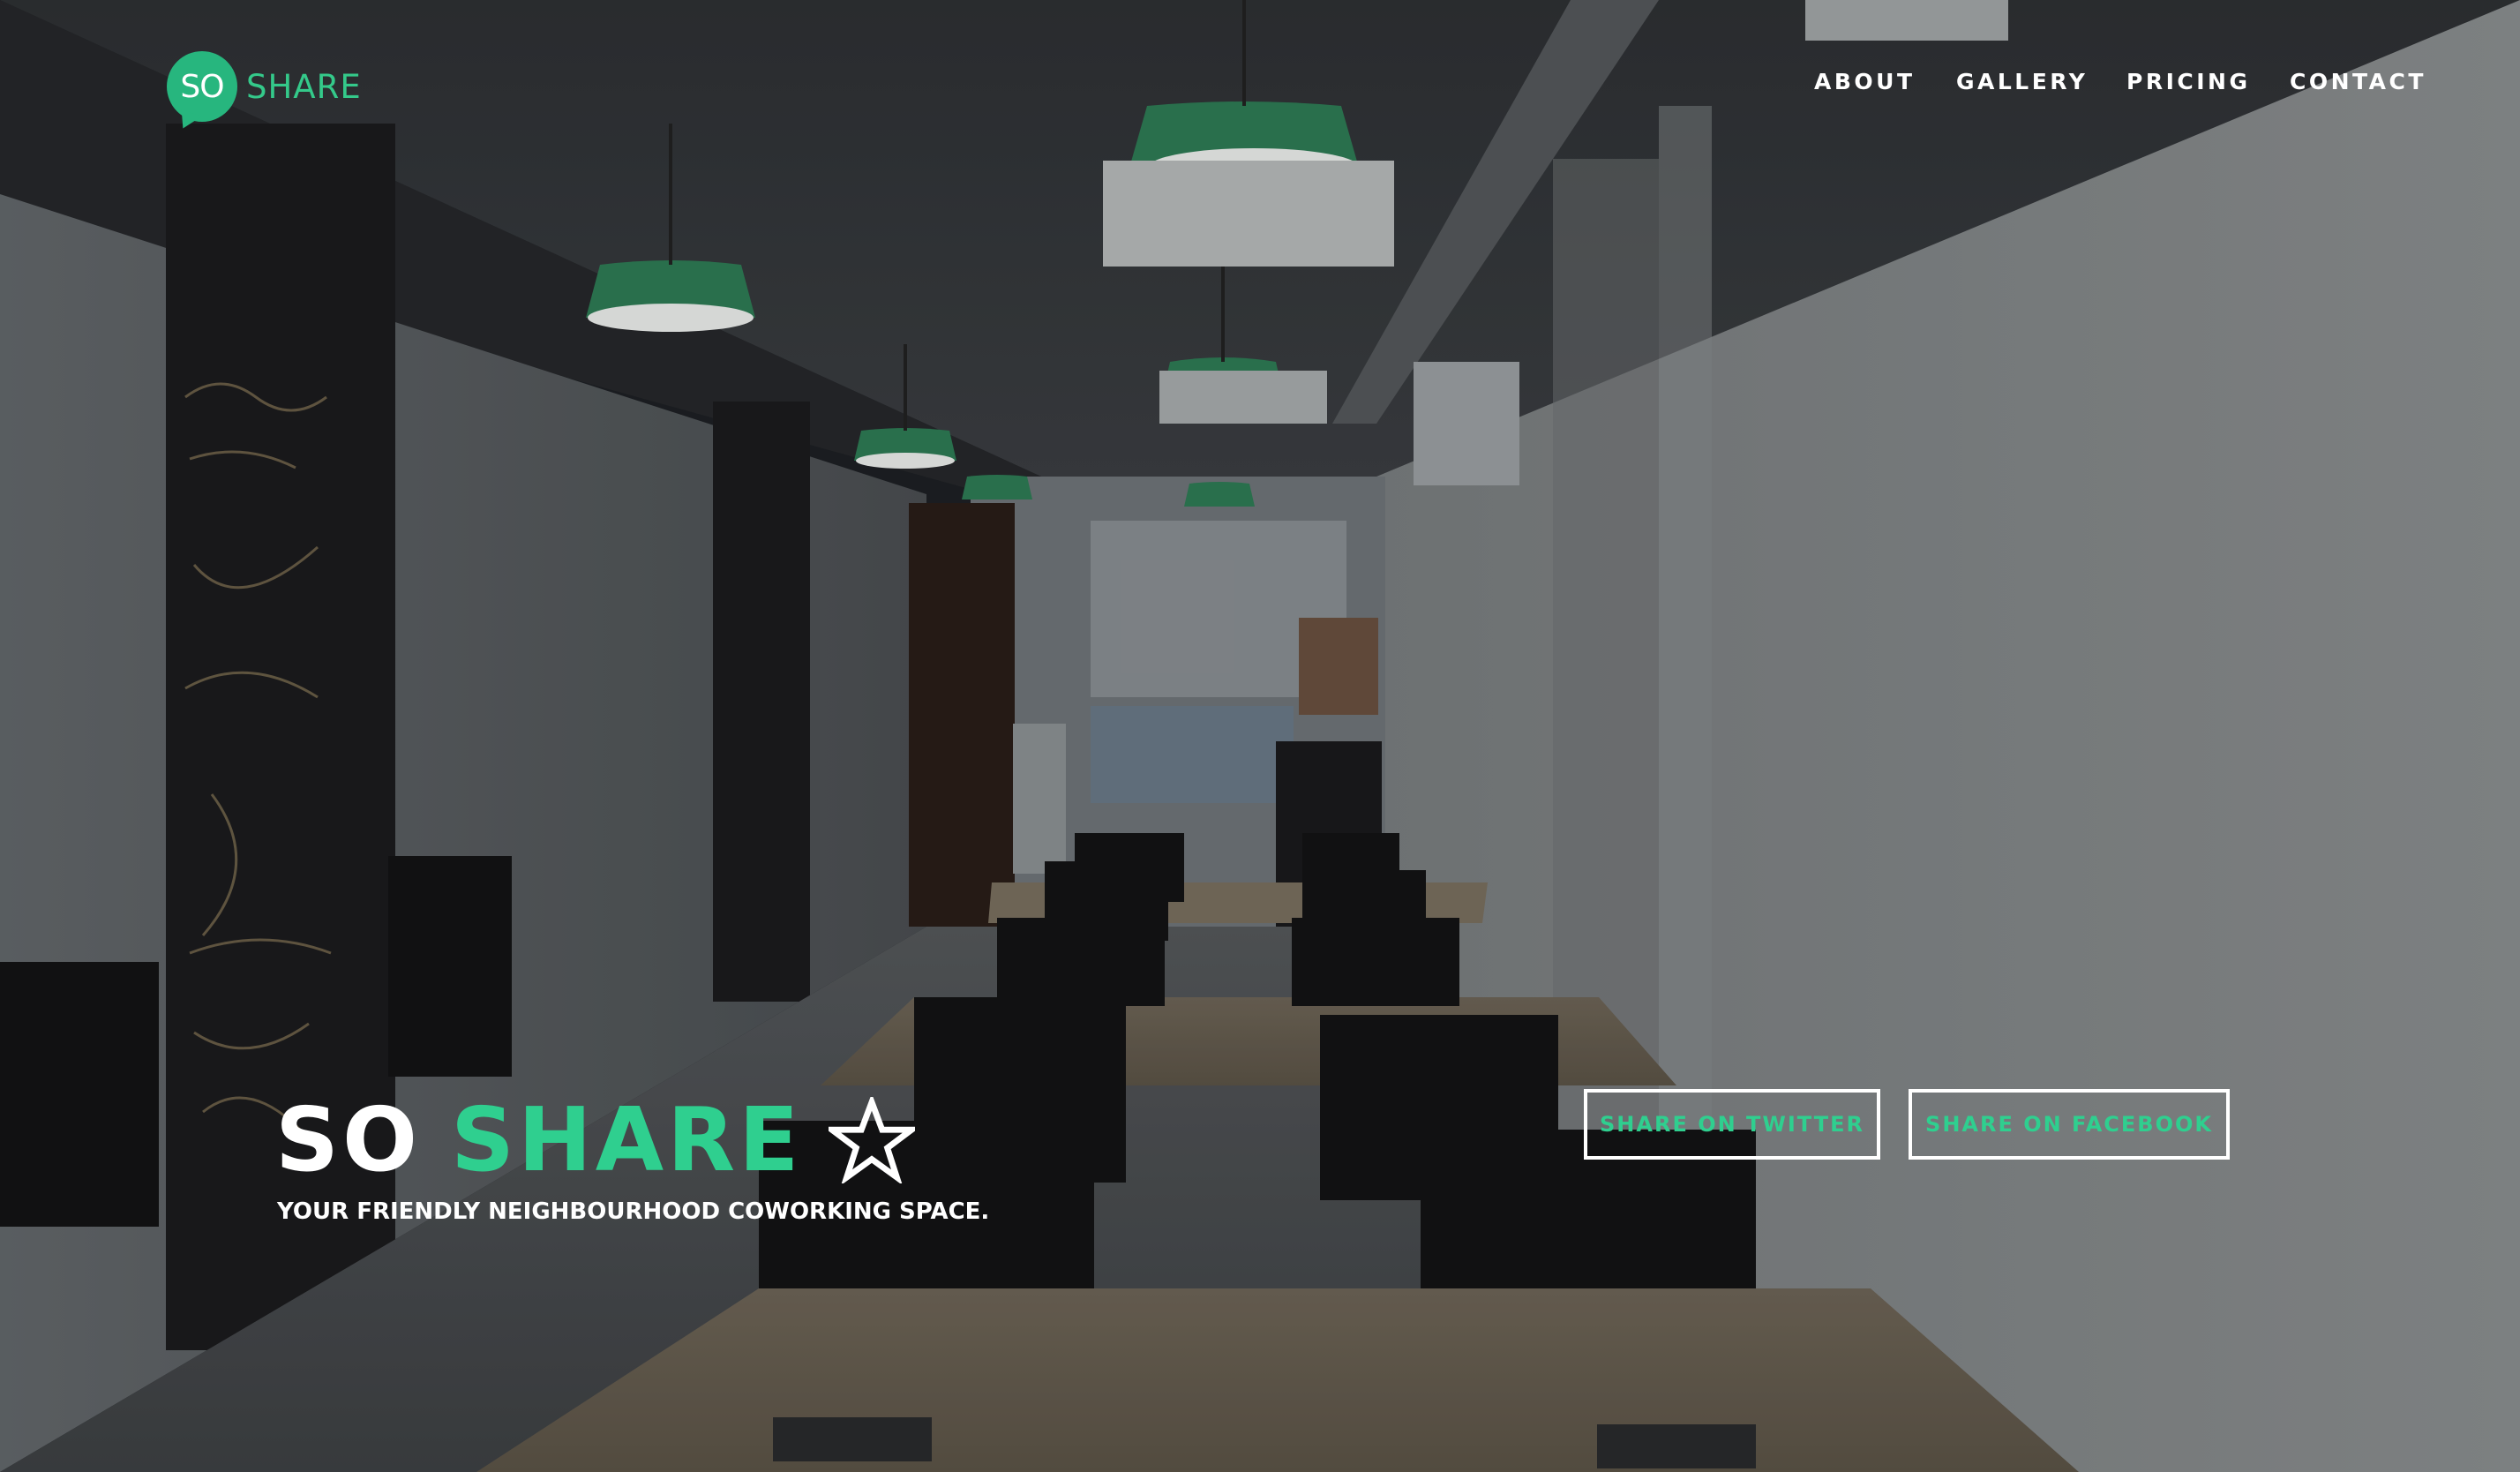 The height and width of the screenshot is (1472, 2520). What do you see at coordinates (1865, 81) in the screenshot?
I see `nav-item-about: ABOUT` at bounding box center [1865, 81].